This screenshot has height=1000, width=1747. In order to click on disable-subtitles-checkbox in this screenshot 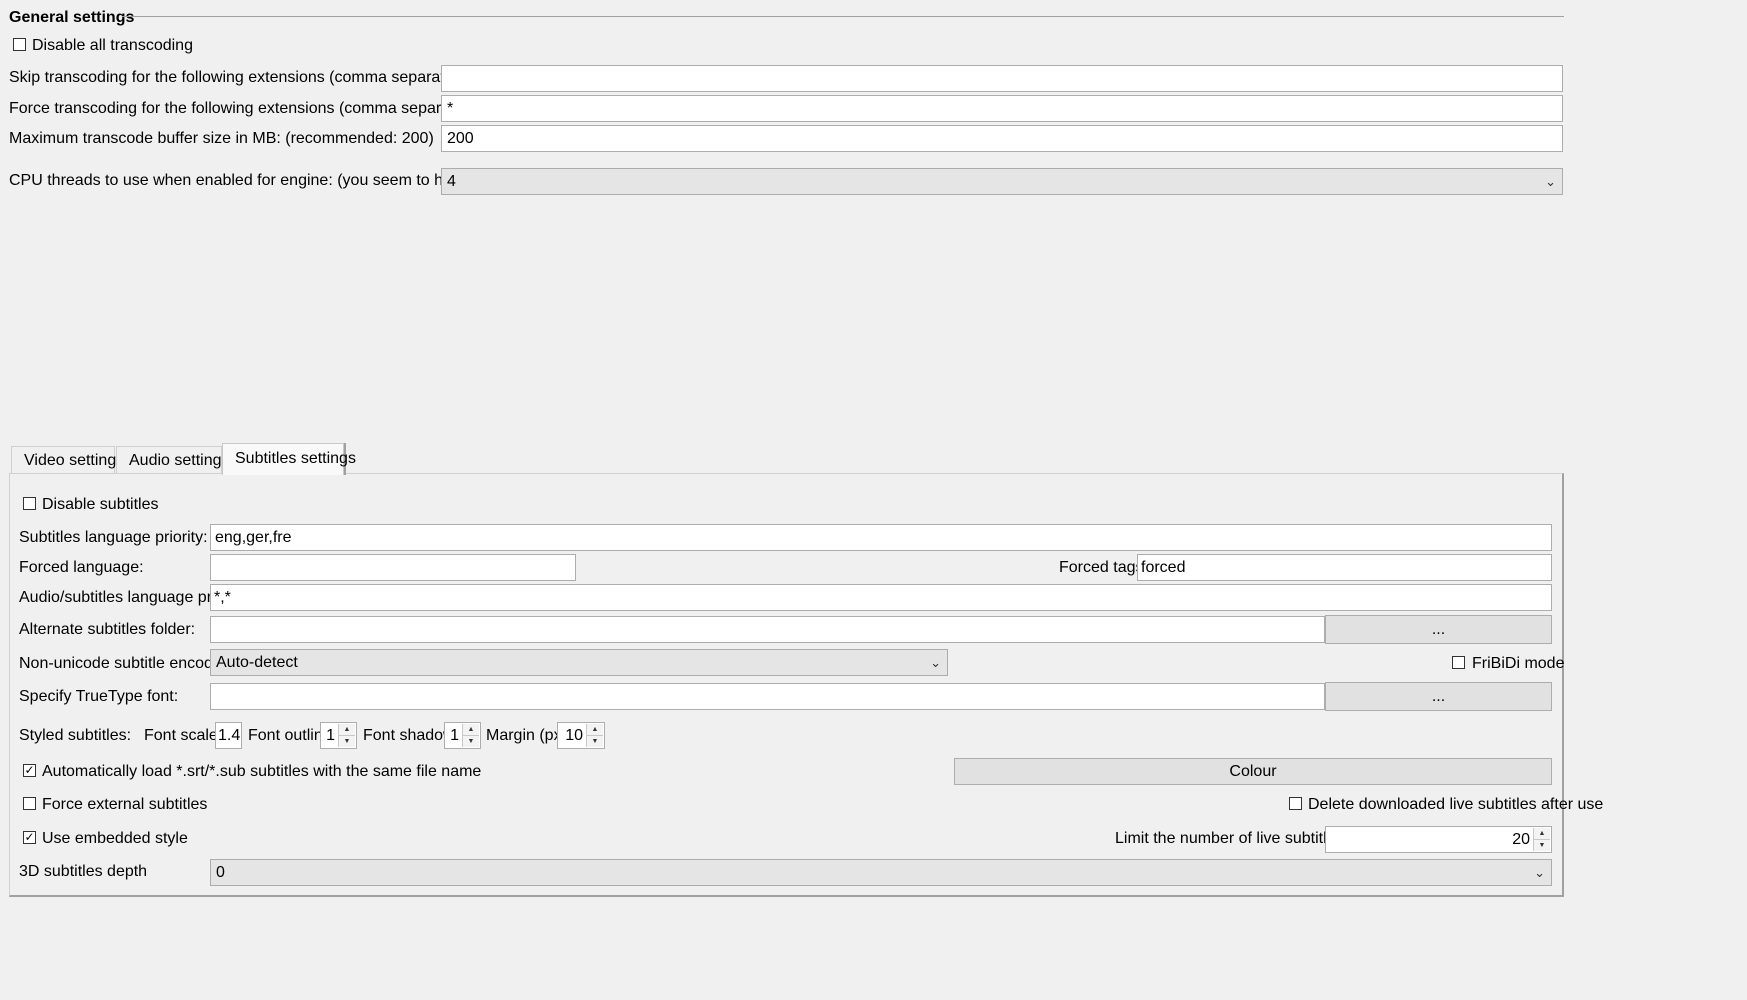, I will do `click(29, 503)`.